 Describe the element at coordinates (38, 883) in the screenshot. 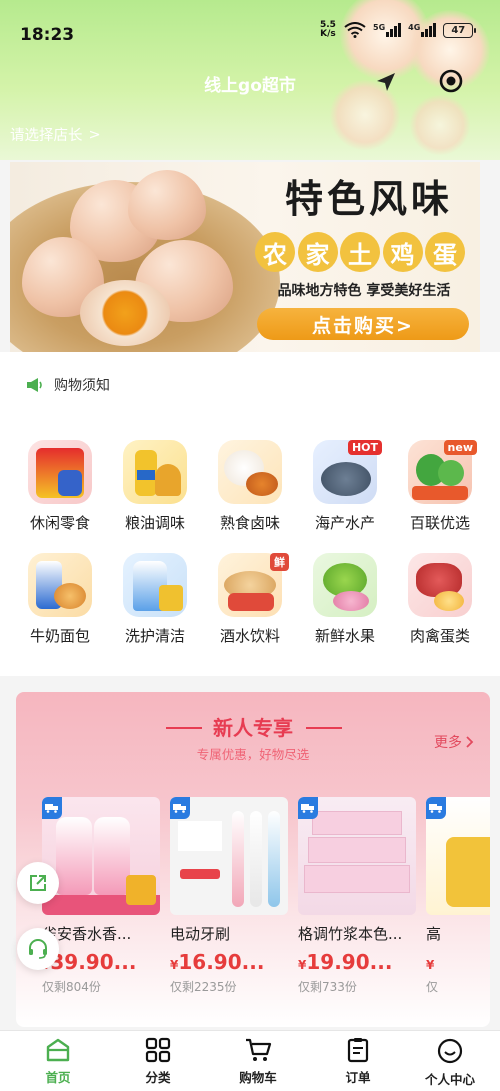

I see `share-button` at that location.